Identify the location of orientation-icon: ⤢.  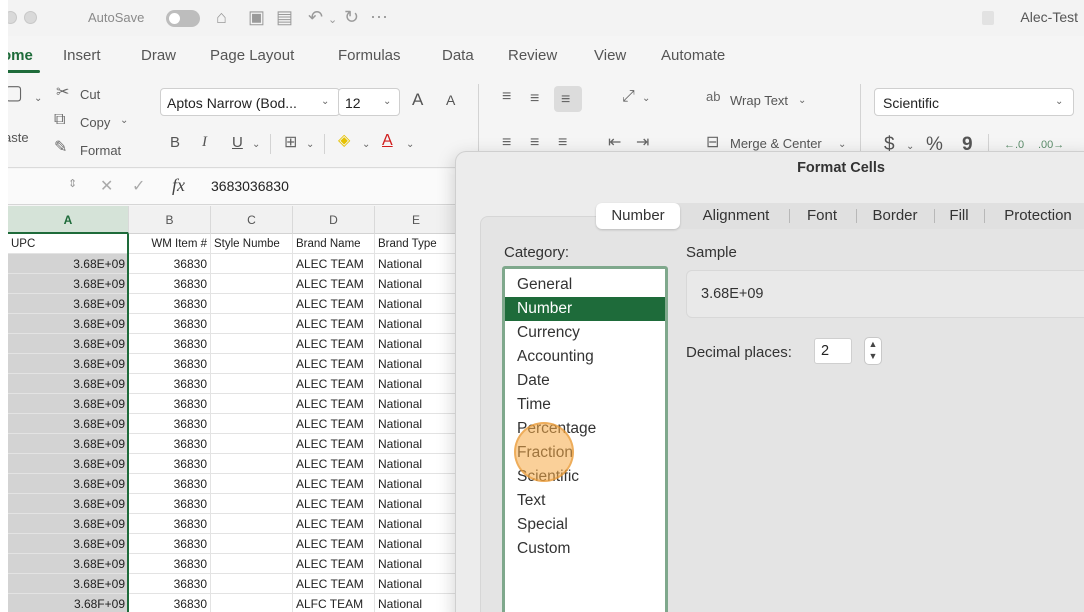
(628, 97).